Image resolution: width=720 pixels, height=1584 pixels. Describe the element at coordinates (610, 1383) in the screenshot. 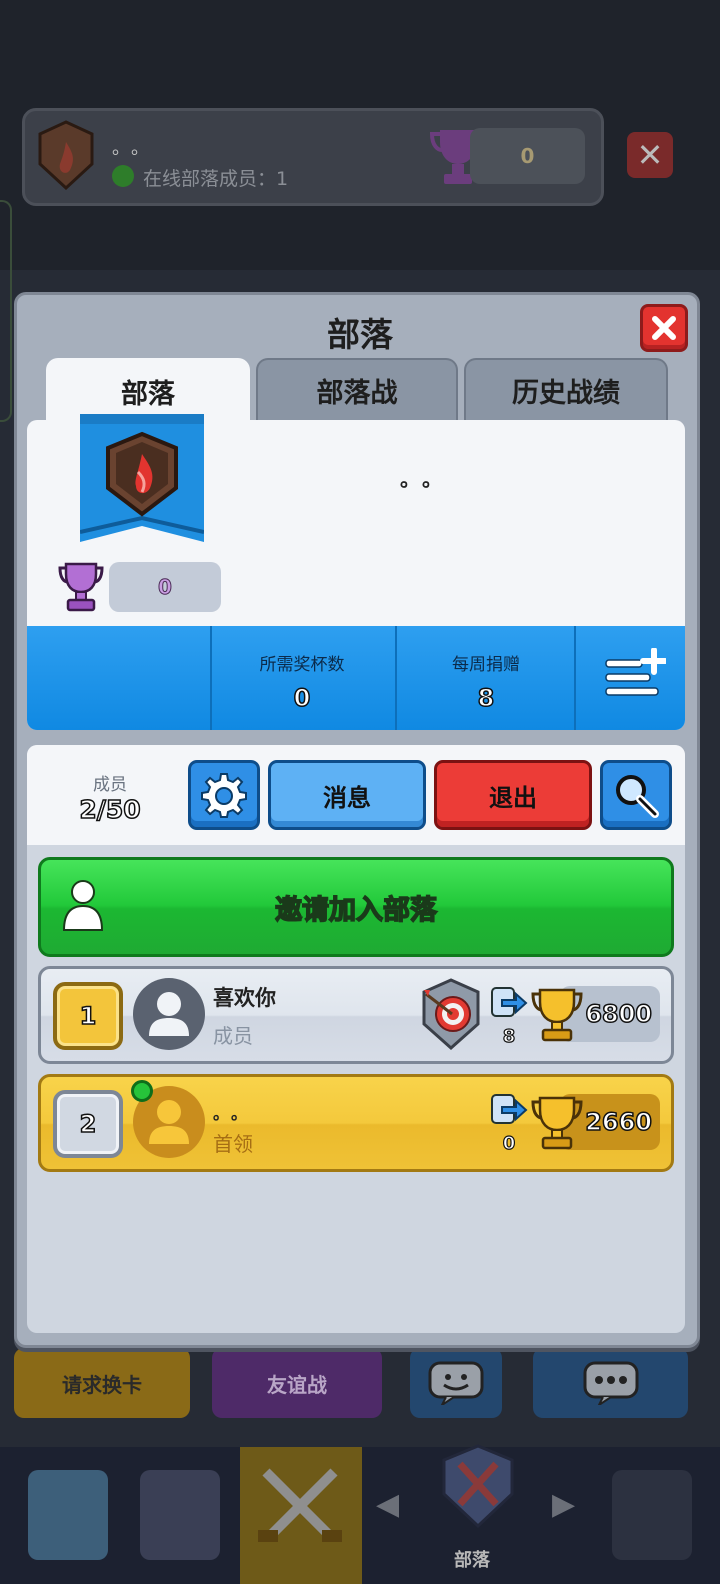

I see `bg-chat-icon` at that location.